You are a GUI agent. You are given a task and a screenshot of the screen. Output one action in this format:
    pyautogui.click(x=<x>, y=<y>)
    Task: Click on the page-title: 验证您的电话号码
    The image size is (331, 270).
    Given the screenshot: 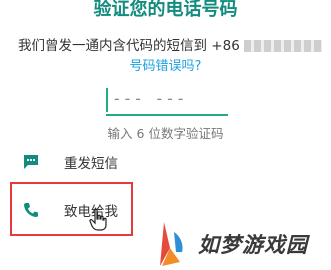 What is the action you would take?
    pyautogui.click(x=165, y=10)
    